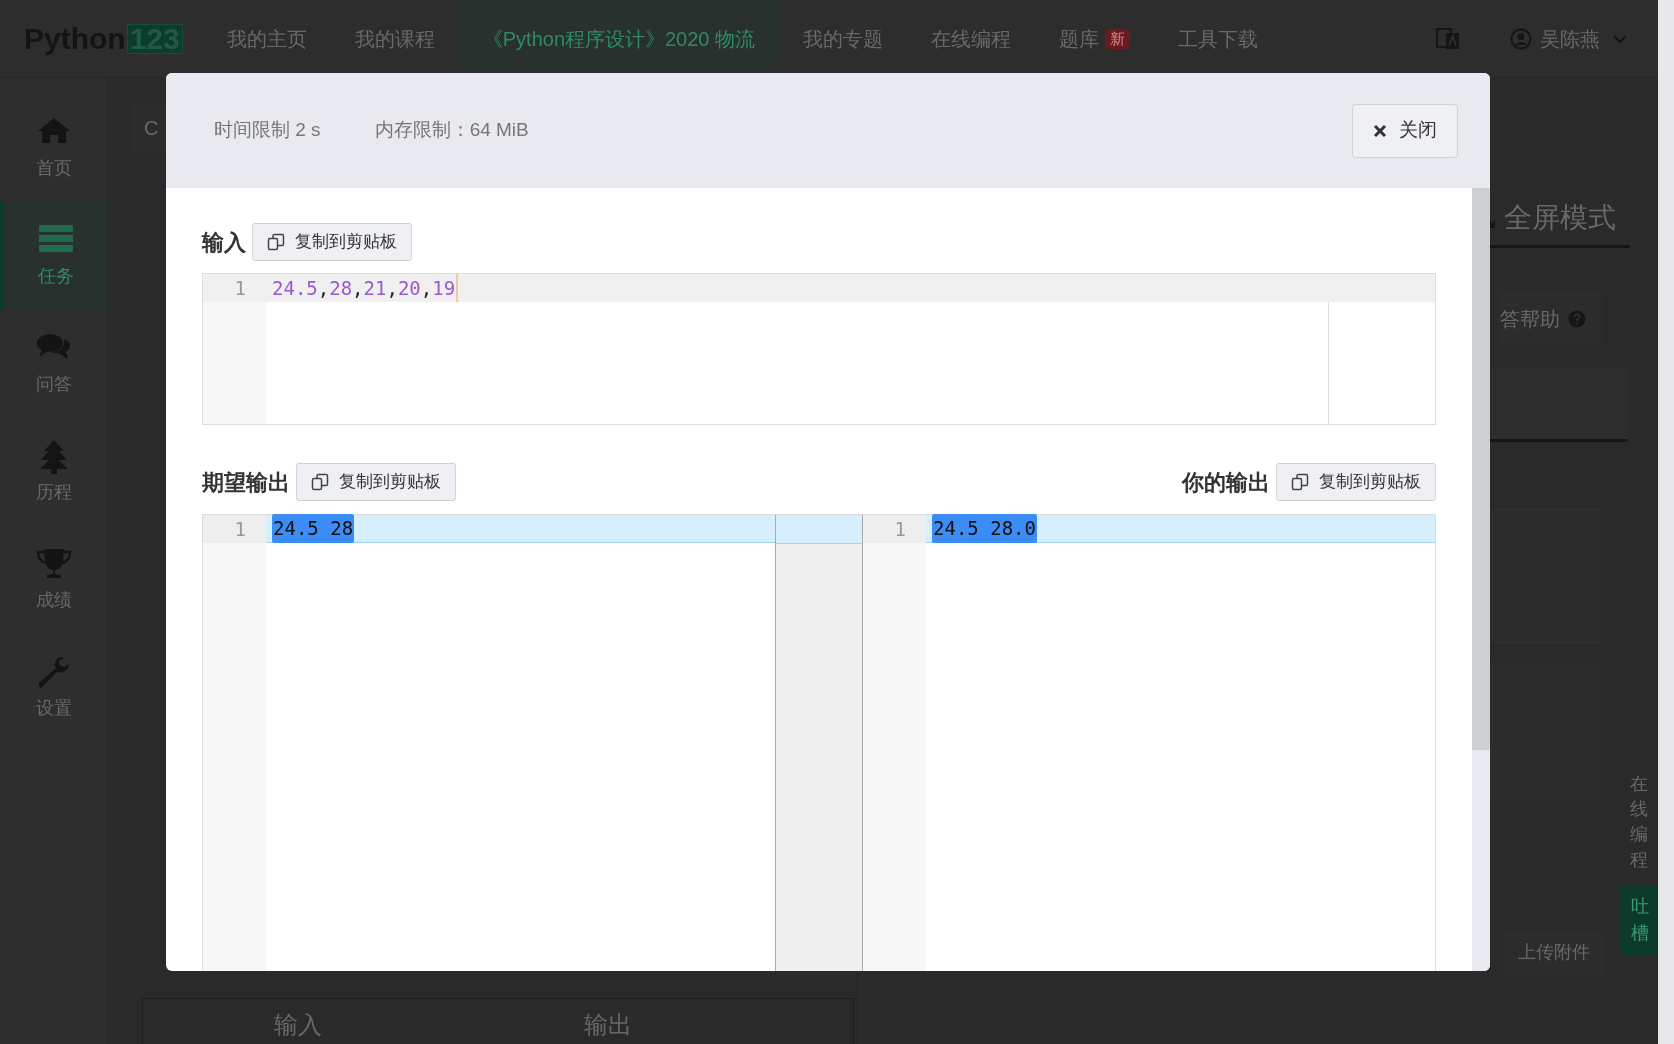 Image resolution: width=1674 pixels, height=1044 pixels. What do you see at coordinates (971, 38) in the screenshot?
I see `nav-link: 在线编程` at bounding box center [971, 38].